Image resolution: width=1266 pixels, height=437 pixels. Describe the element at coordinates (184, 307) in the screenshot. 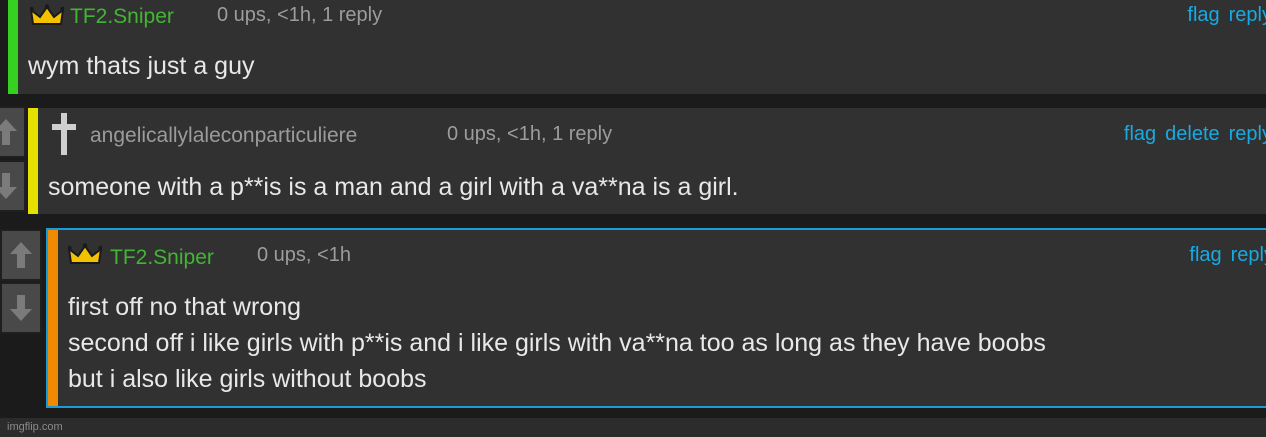

I see `comment-line: first off no that wrong` at that location.